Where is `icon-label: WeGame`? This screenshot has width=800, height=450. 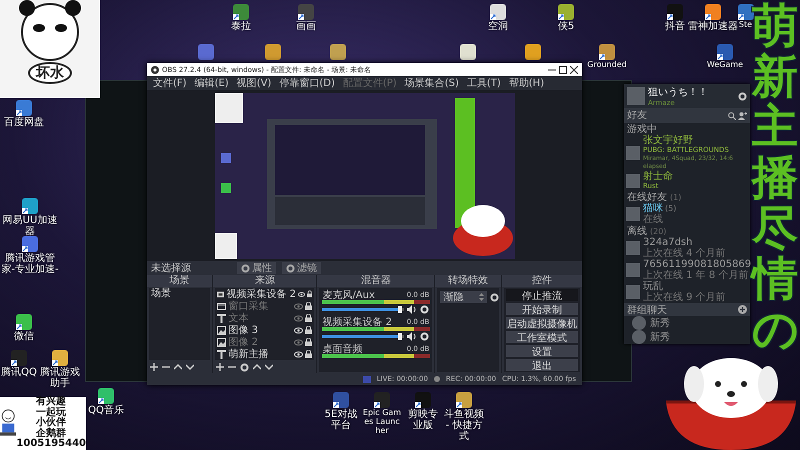 icon-label: WeGame is located at coordinates (725, 65).